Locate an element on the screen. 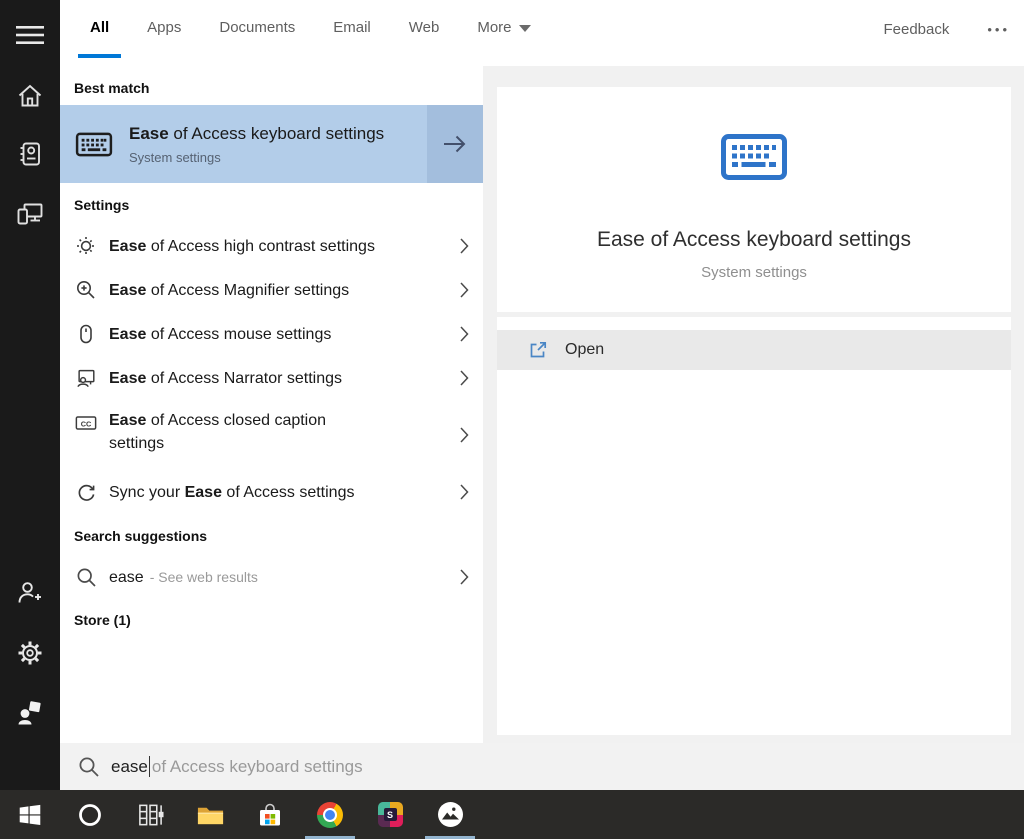  folder-icon is located at coordinates (210, 815).